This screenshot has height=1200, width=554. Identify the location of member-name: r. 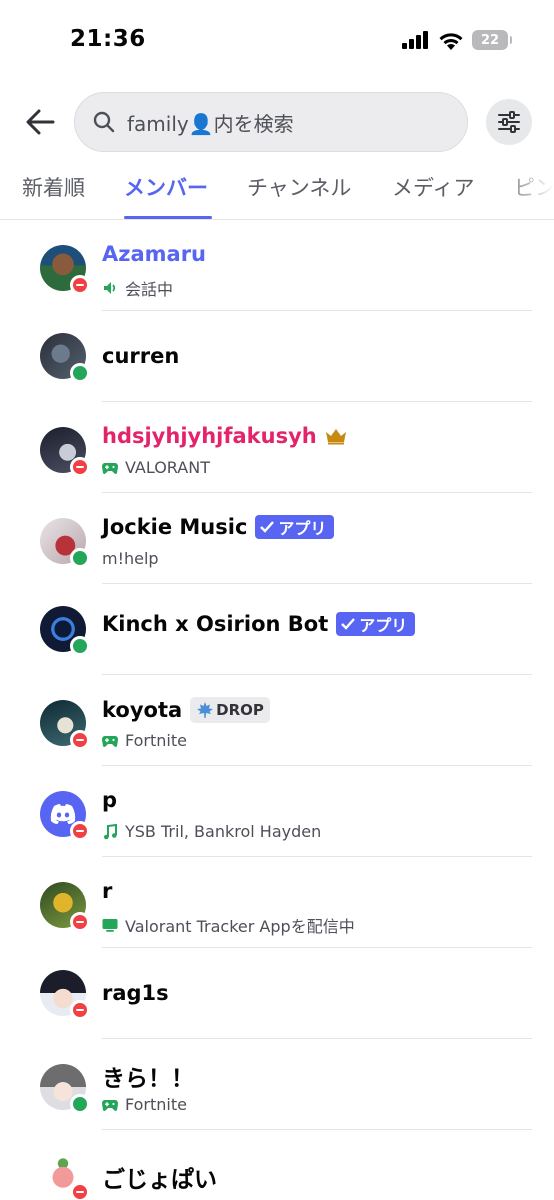
(107, 891).